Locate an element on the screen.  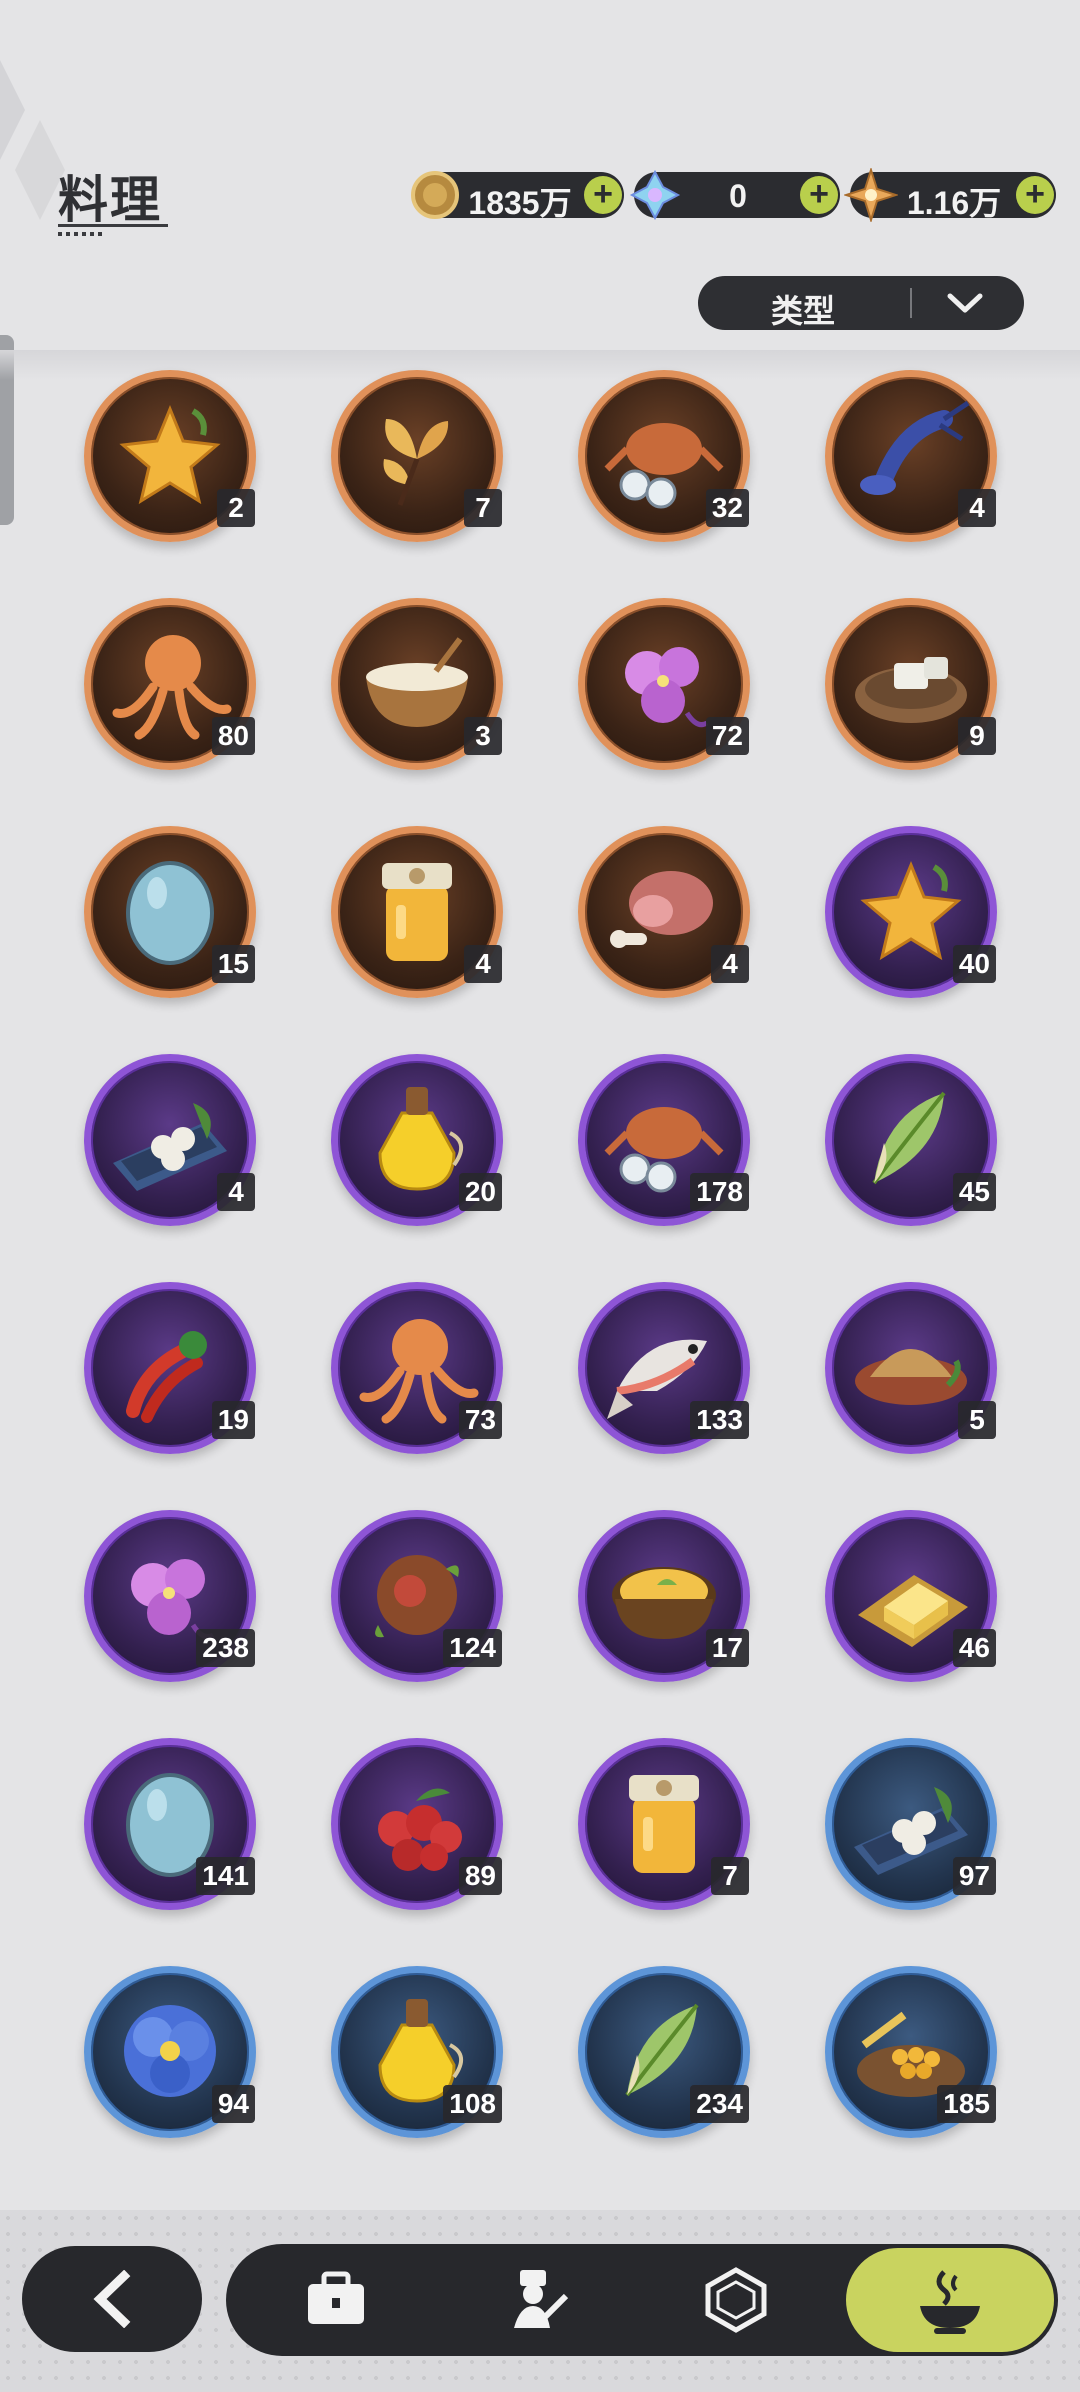
ingredient-item: 238 is located at coordinates (170, 1596).